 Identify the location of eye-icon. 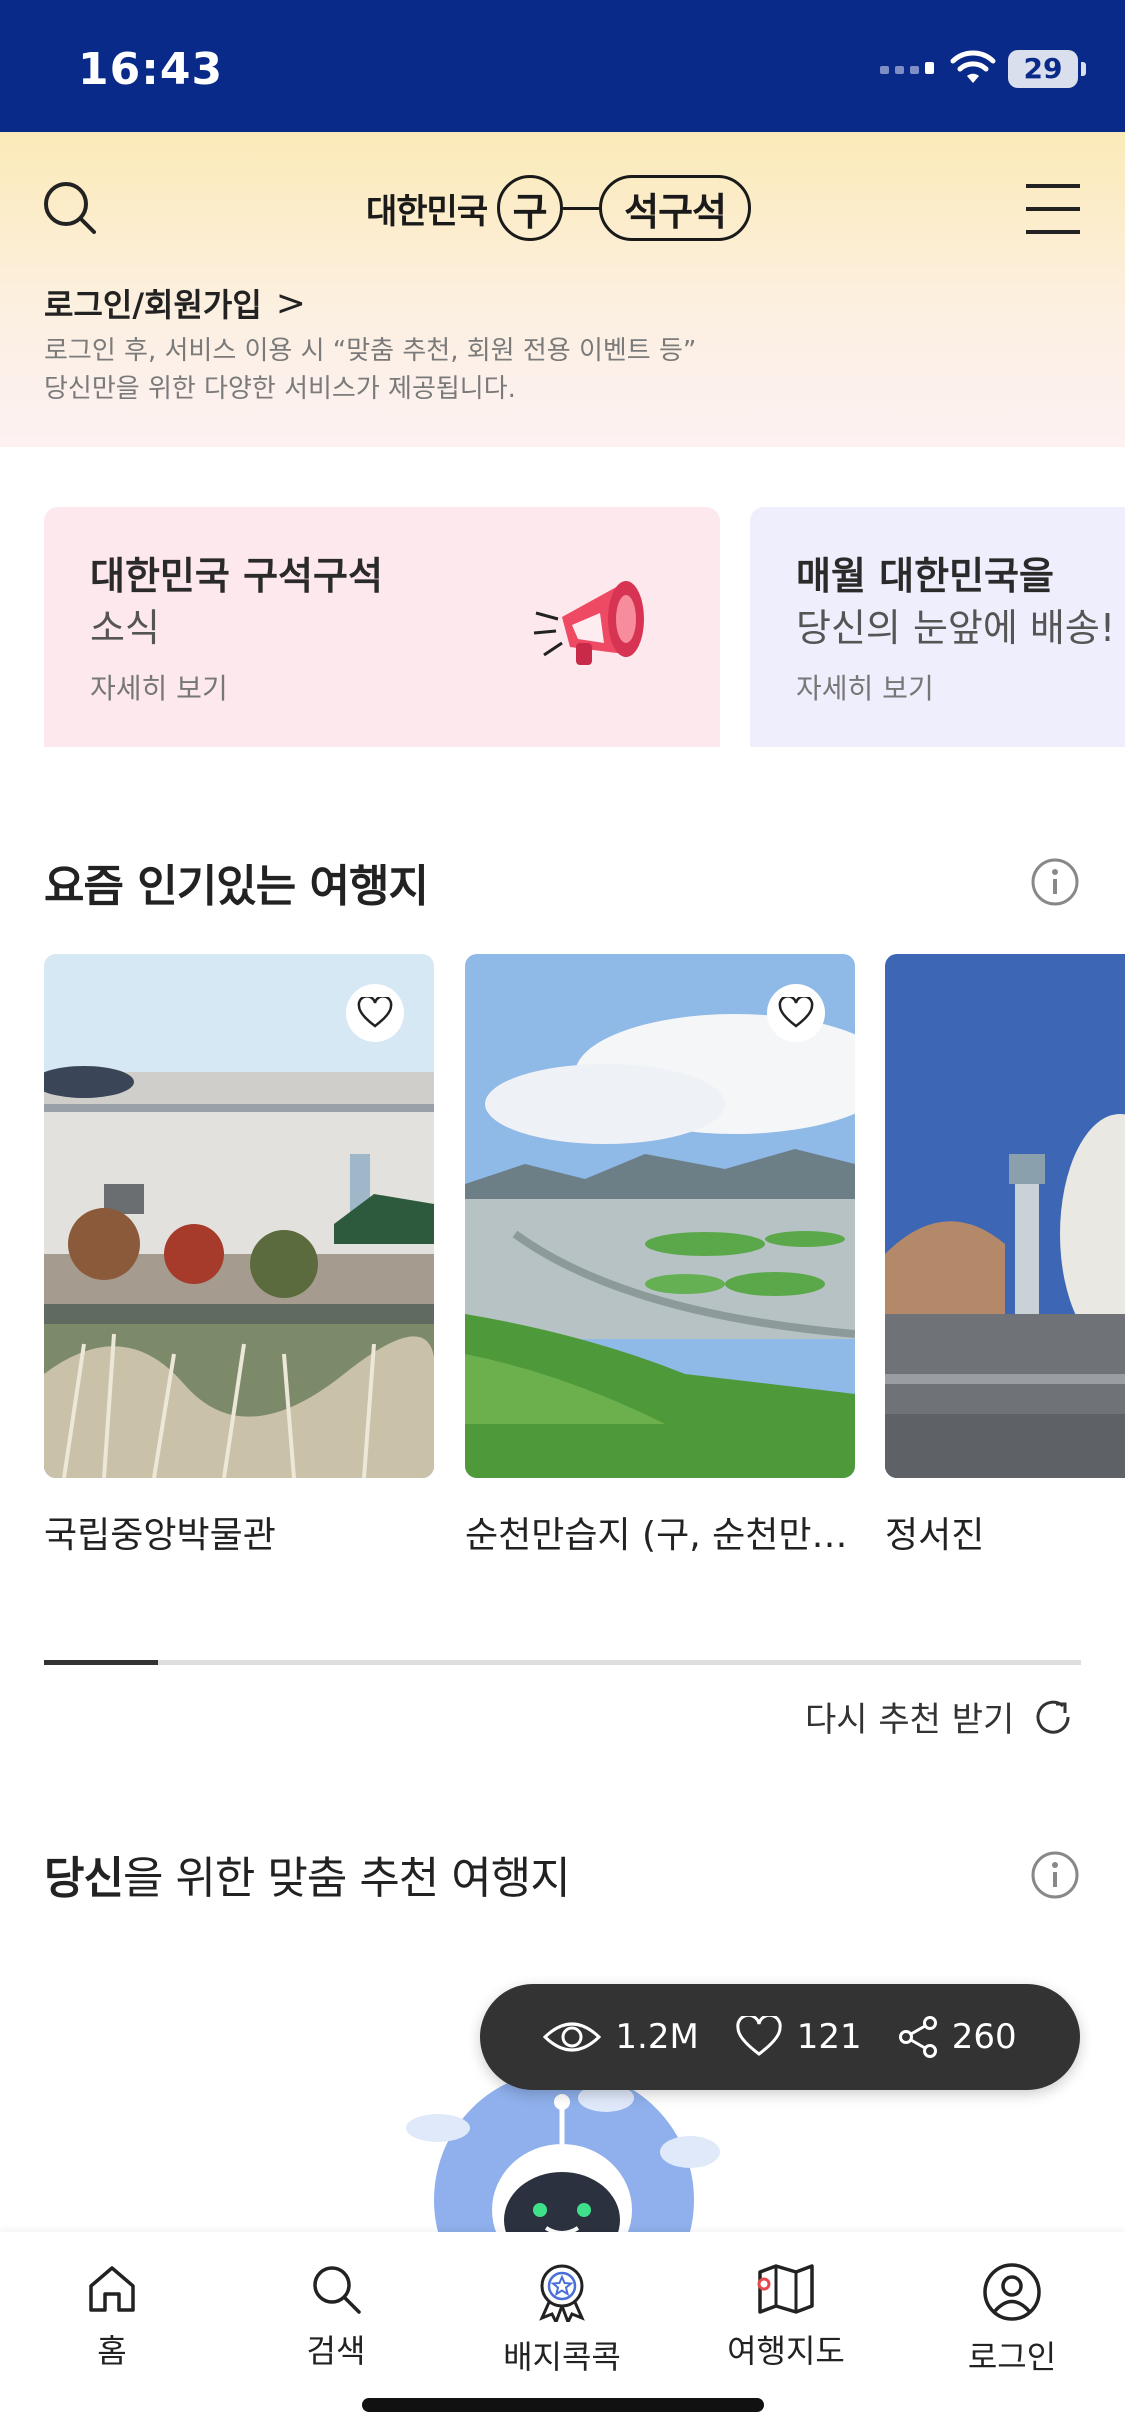
(572, 2037).